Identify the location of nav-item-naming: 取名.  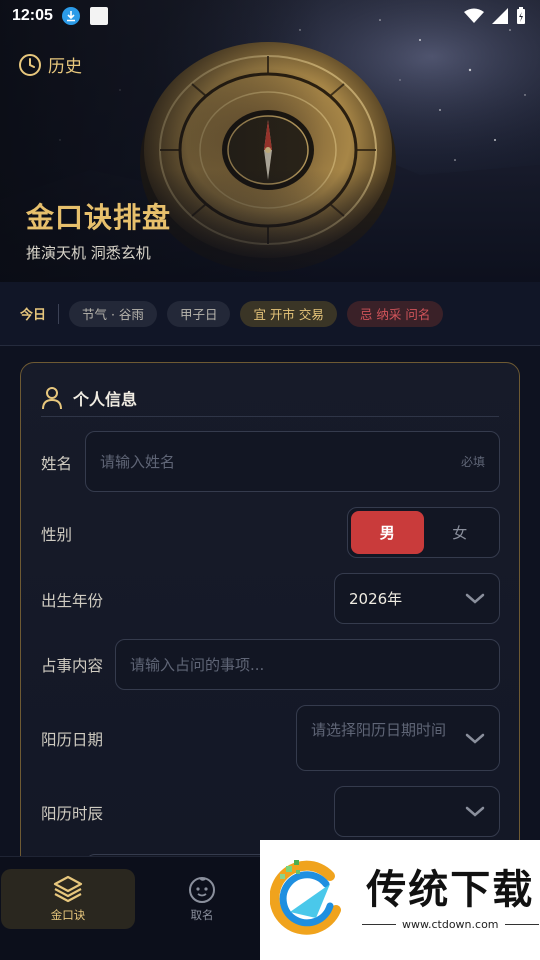
(202, 899).